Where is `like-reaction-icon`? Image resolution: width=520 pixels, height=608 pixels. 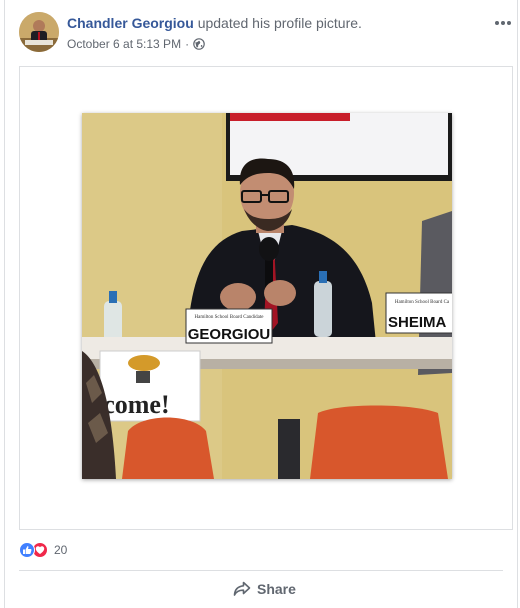
like-reaction-icon is located at coordinates (27, 550).